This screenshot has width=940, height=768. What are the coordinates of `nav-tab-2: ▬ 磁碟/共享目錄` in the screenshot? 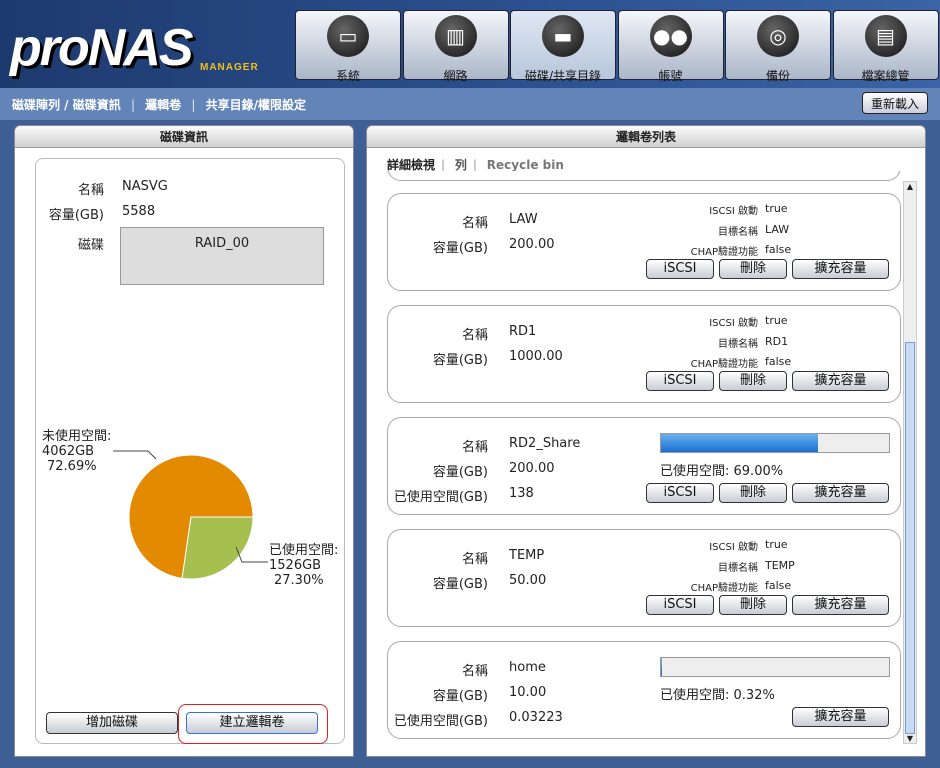 It's located at (563, 46).